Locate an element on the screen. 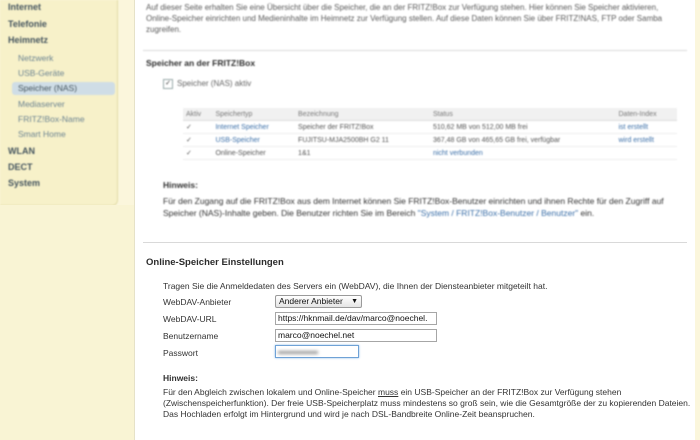 This screenshot has height=440, width=700. storage-name: FUJITSU-MJA2500BH G2 11 is located at coordinates (362, 140).